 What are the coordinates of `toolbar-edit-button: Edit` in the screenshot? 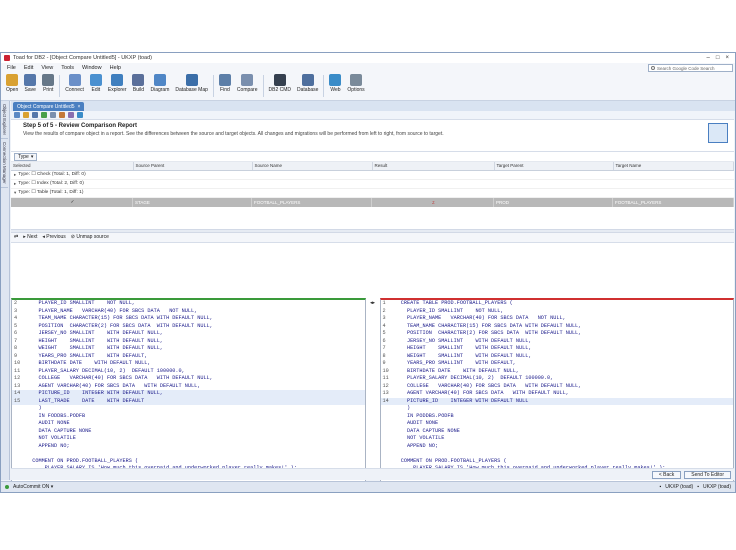 It's located at (96, 83).